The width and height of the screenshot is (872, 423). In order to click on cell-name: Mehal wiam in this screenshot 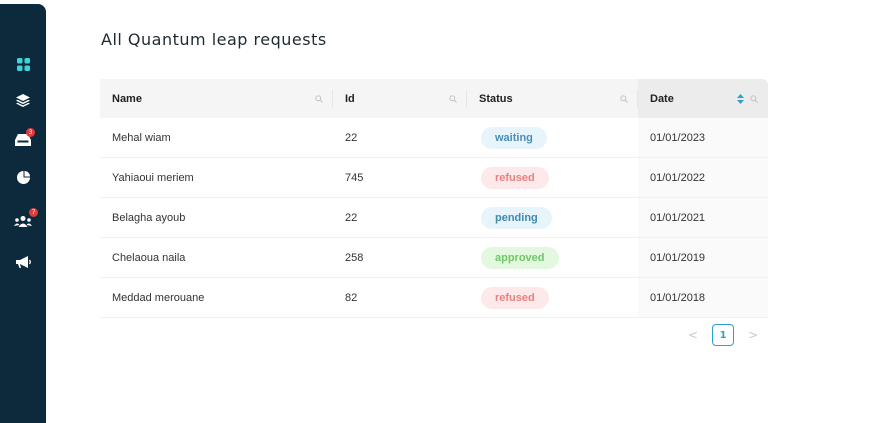, I will do `click(216, 138)`.